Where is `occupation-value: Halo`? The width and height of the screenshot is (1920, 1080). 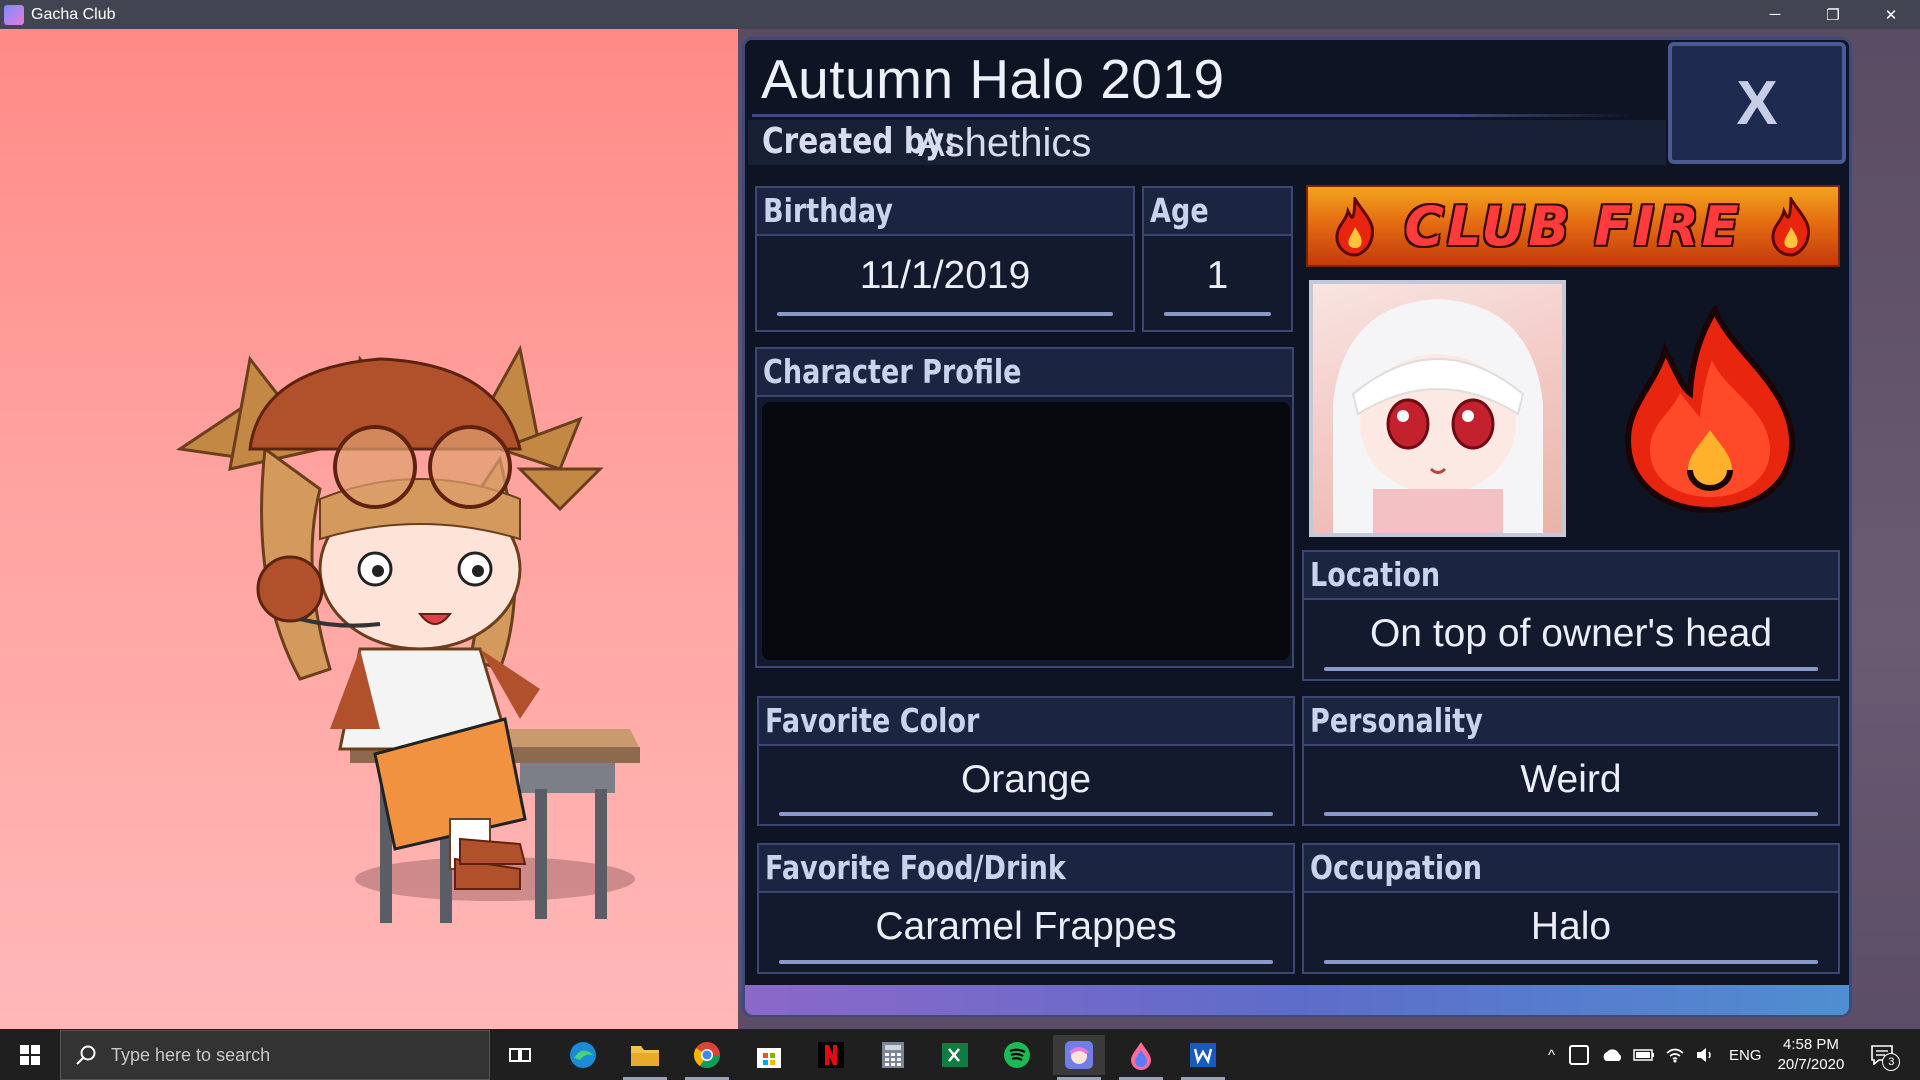
occupation-value: Halo is located at coordinates (1571, 926).